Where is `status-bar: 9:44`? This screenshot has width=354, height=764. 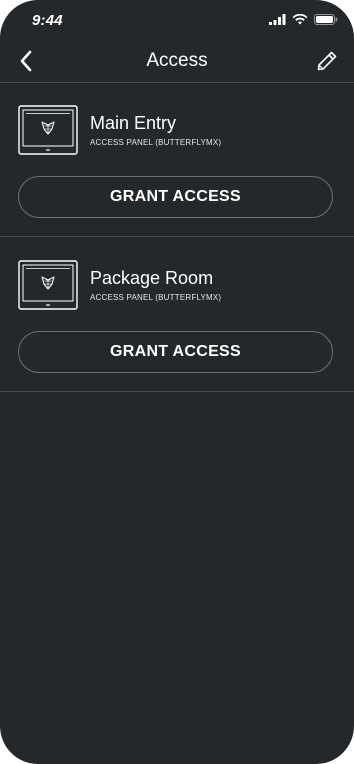
status-bar: 9:44 is located at coordinates (177, 20).